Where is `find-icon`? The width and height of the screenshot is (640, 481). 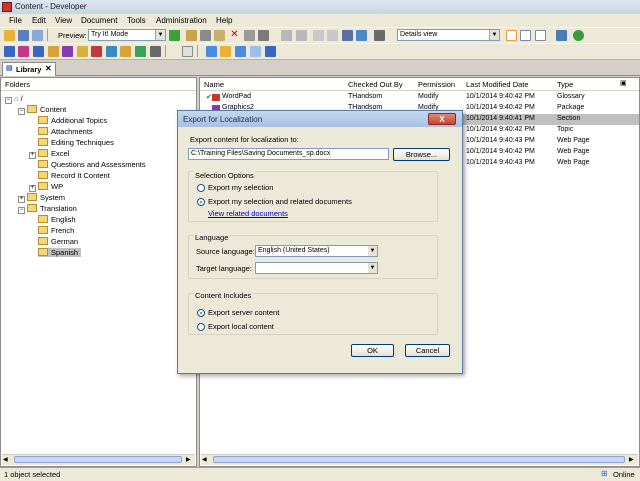 find-icon is located at coordinates (263, 35).